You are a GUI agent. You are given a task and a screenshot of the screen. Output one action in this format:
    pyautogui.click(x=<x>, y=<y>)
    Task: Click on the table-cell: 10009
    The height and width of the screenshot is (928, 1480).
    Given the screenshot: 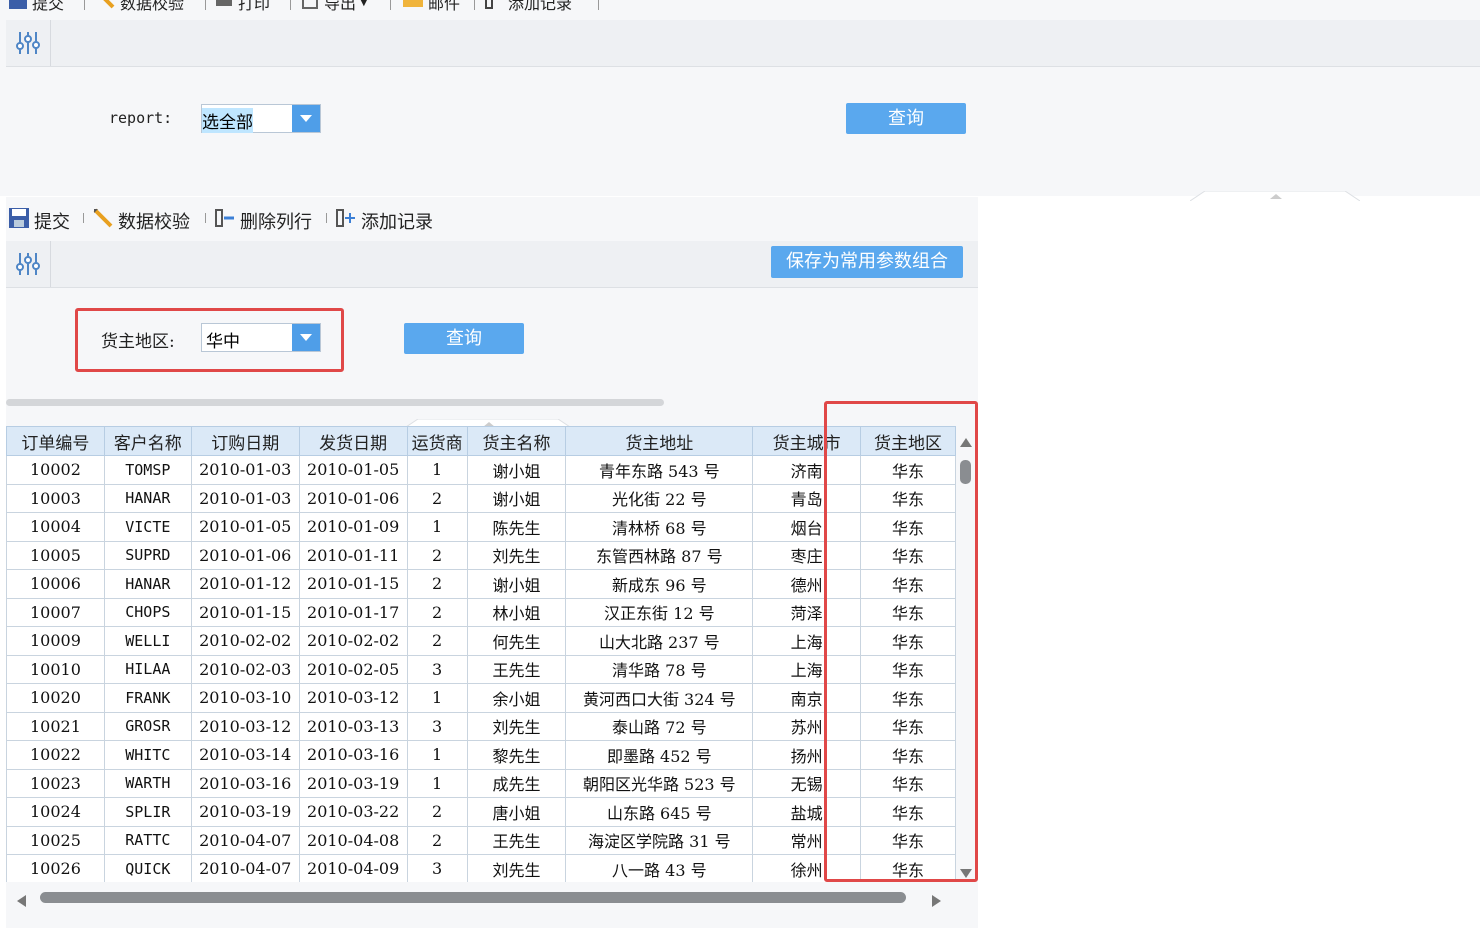 What is the action you would take?
    pyautogui.click(x=55, y=641)
    